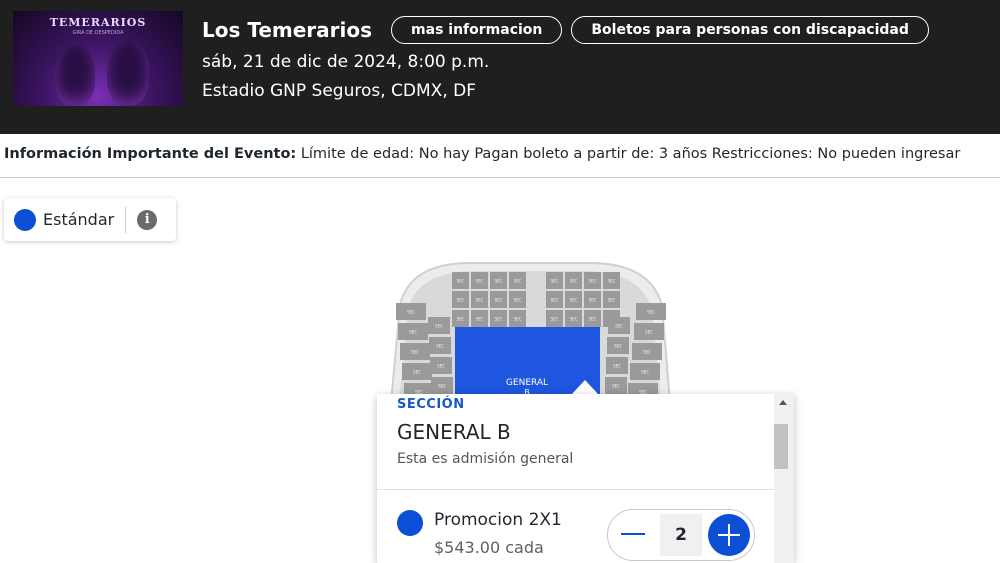  Describe the element at coordinates (489, 547) in the screenshot. I see `ticket-price: $543.00 cada` at that location.